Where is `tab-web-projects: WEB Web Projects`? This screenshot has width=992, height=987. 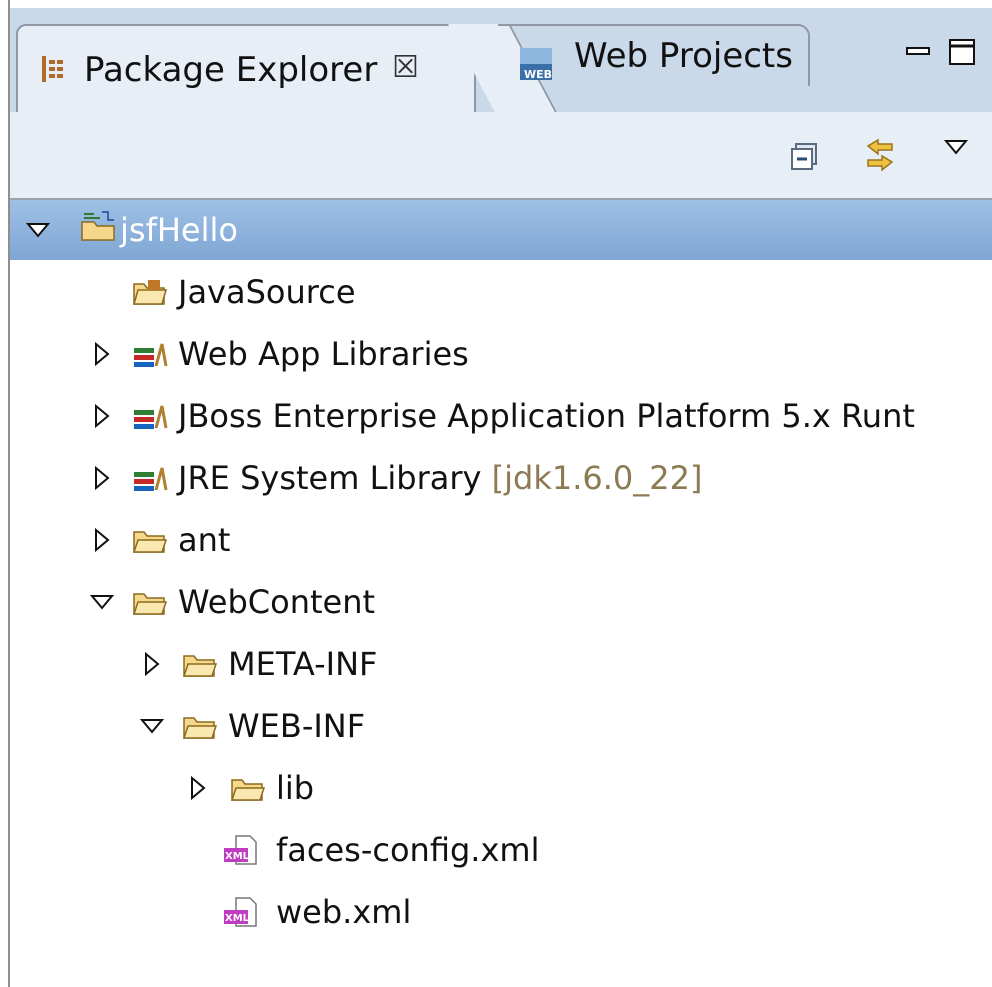
tab-web-projects: WEB Web Projects is located at coordinates (654, 55).